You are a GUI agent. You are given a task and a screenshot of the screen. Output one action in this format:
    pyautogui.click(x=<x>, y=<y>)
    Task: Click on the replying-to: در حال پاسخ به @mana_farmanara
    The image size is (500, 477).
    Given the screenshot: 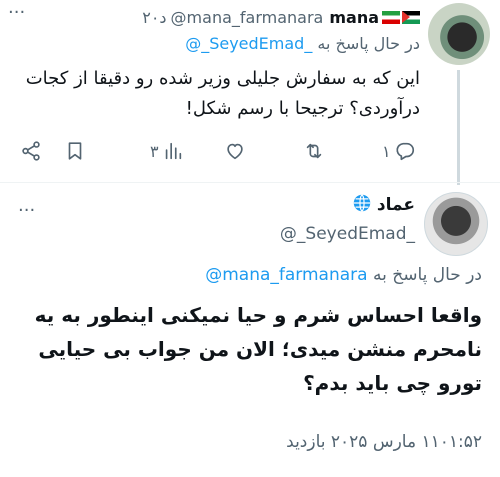 What is the action you would take?
    pyautogui.click(x=343, y=275)
    